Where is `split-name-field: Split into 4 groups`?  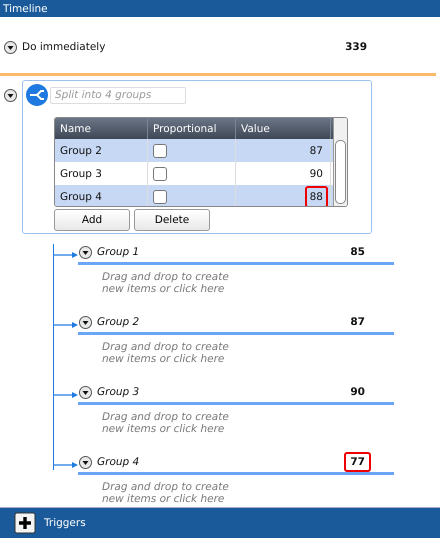 split-name-field: Split into 4 groups is located at coordinates (118, 95).